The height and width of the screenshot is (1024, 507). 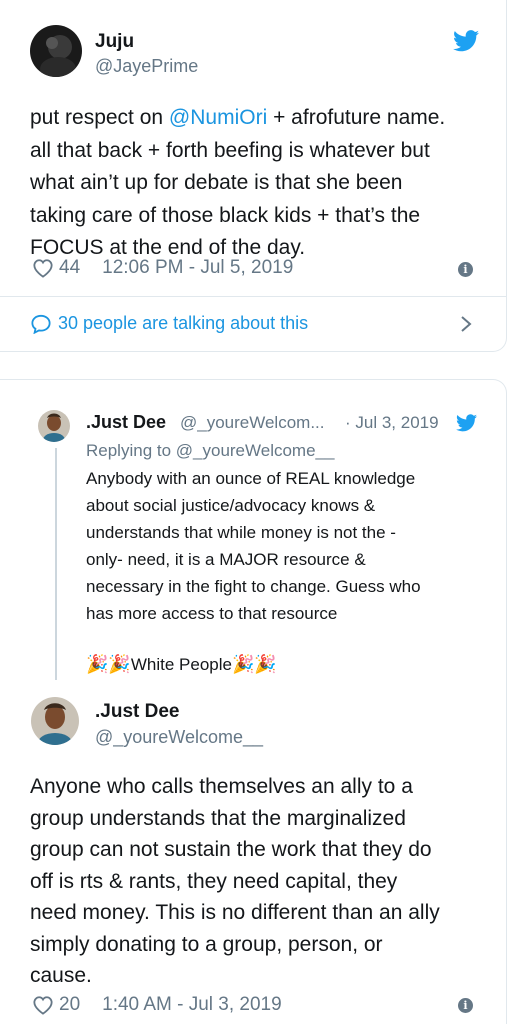 I want to click on tweet-text-line: group understands that the marginalized, so click(x=218, y=818).